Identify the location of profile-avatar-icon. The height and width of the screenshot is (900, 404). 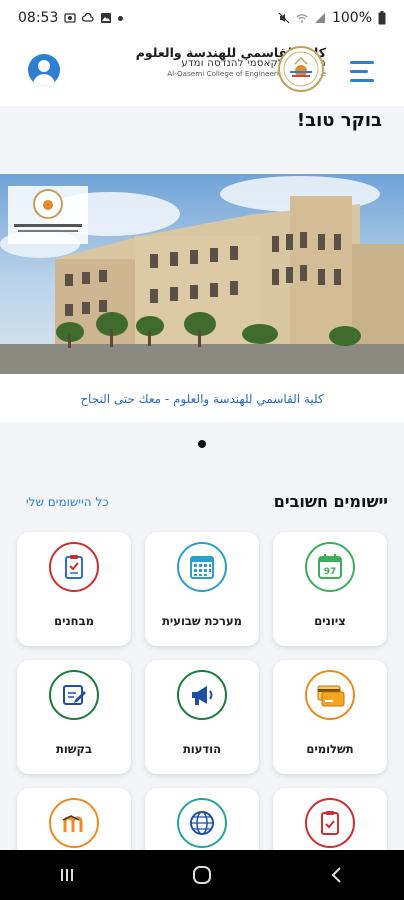
(44, 70).